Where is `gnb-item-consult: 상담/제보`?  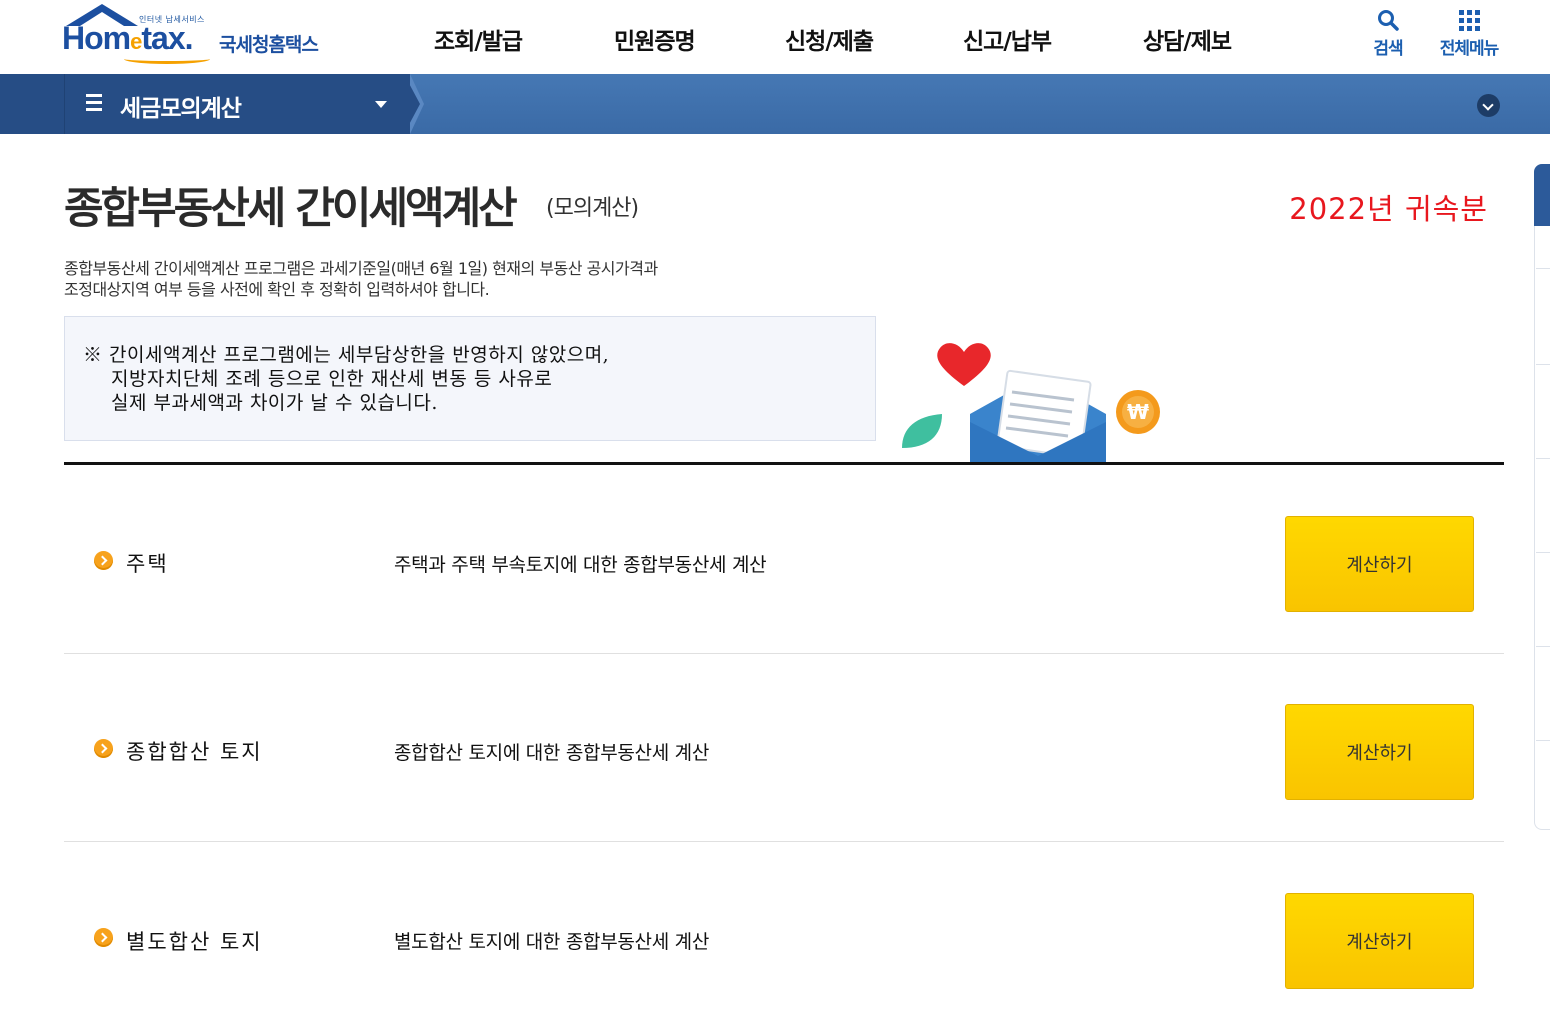
gnb-item-consult: 상담/제보 is located at coordinates (1187, 39).